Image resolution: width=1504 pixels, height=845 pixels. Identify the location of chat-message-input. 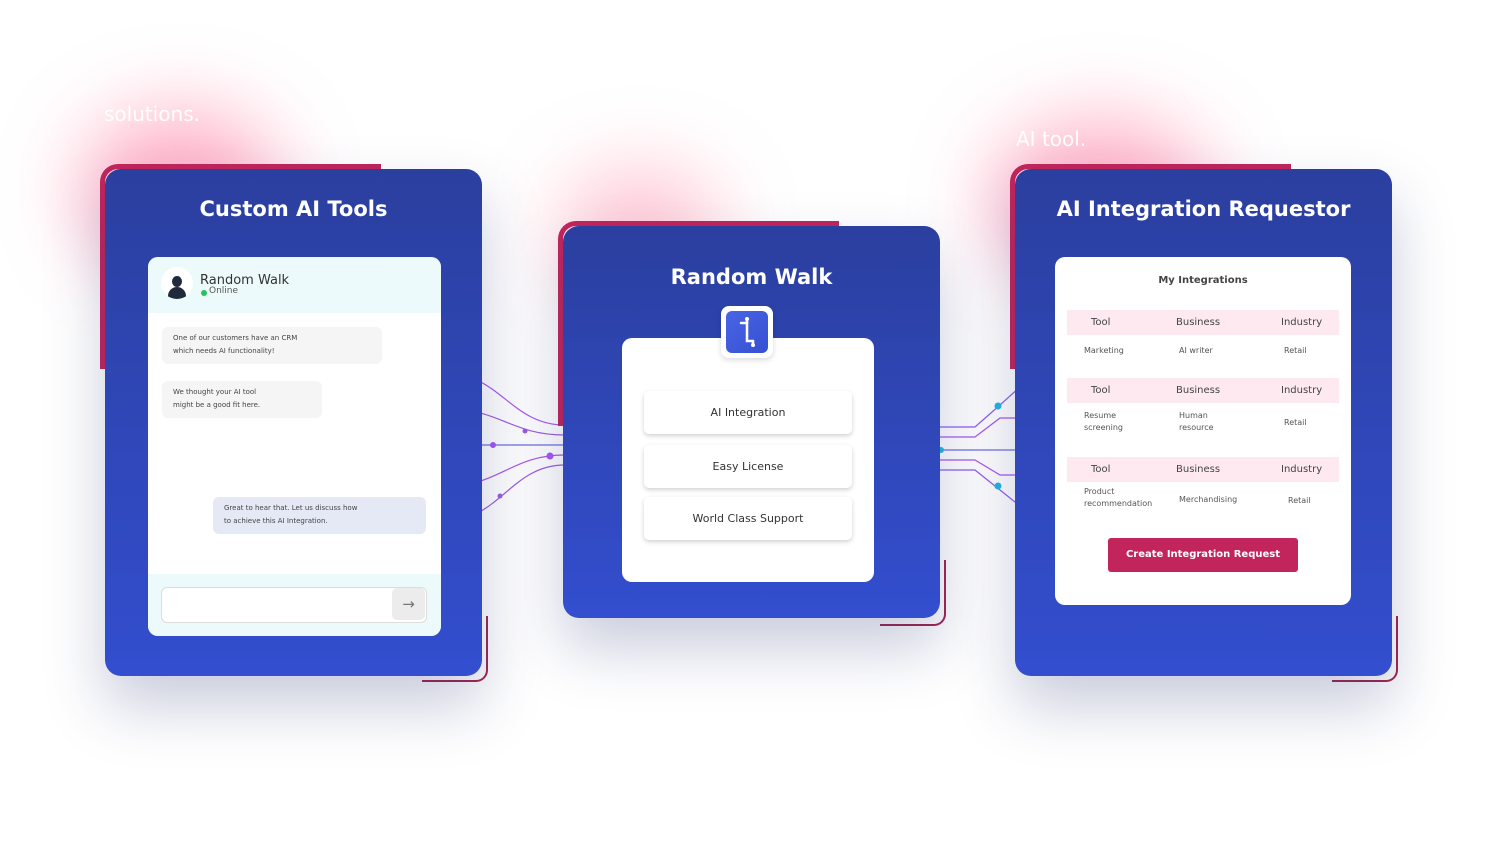
(294, 605).